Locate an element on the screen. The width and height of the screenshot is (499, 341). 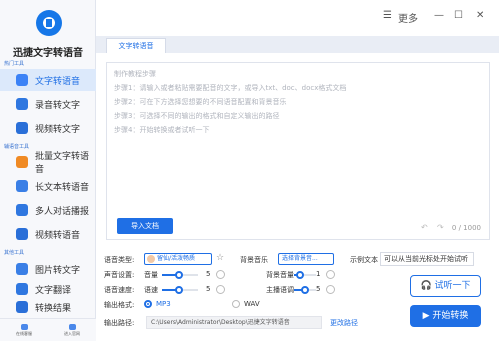
pitch-knob is located at coordinates (305, 290).